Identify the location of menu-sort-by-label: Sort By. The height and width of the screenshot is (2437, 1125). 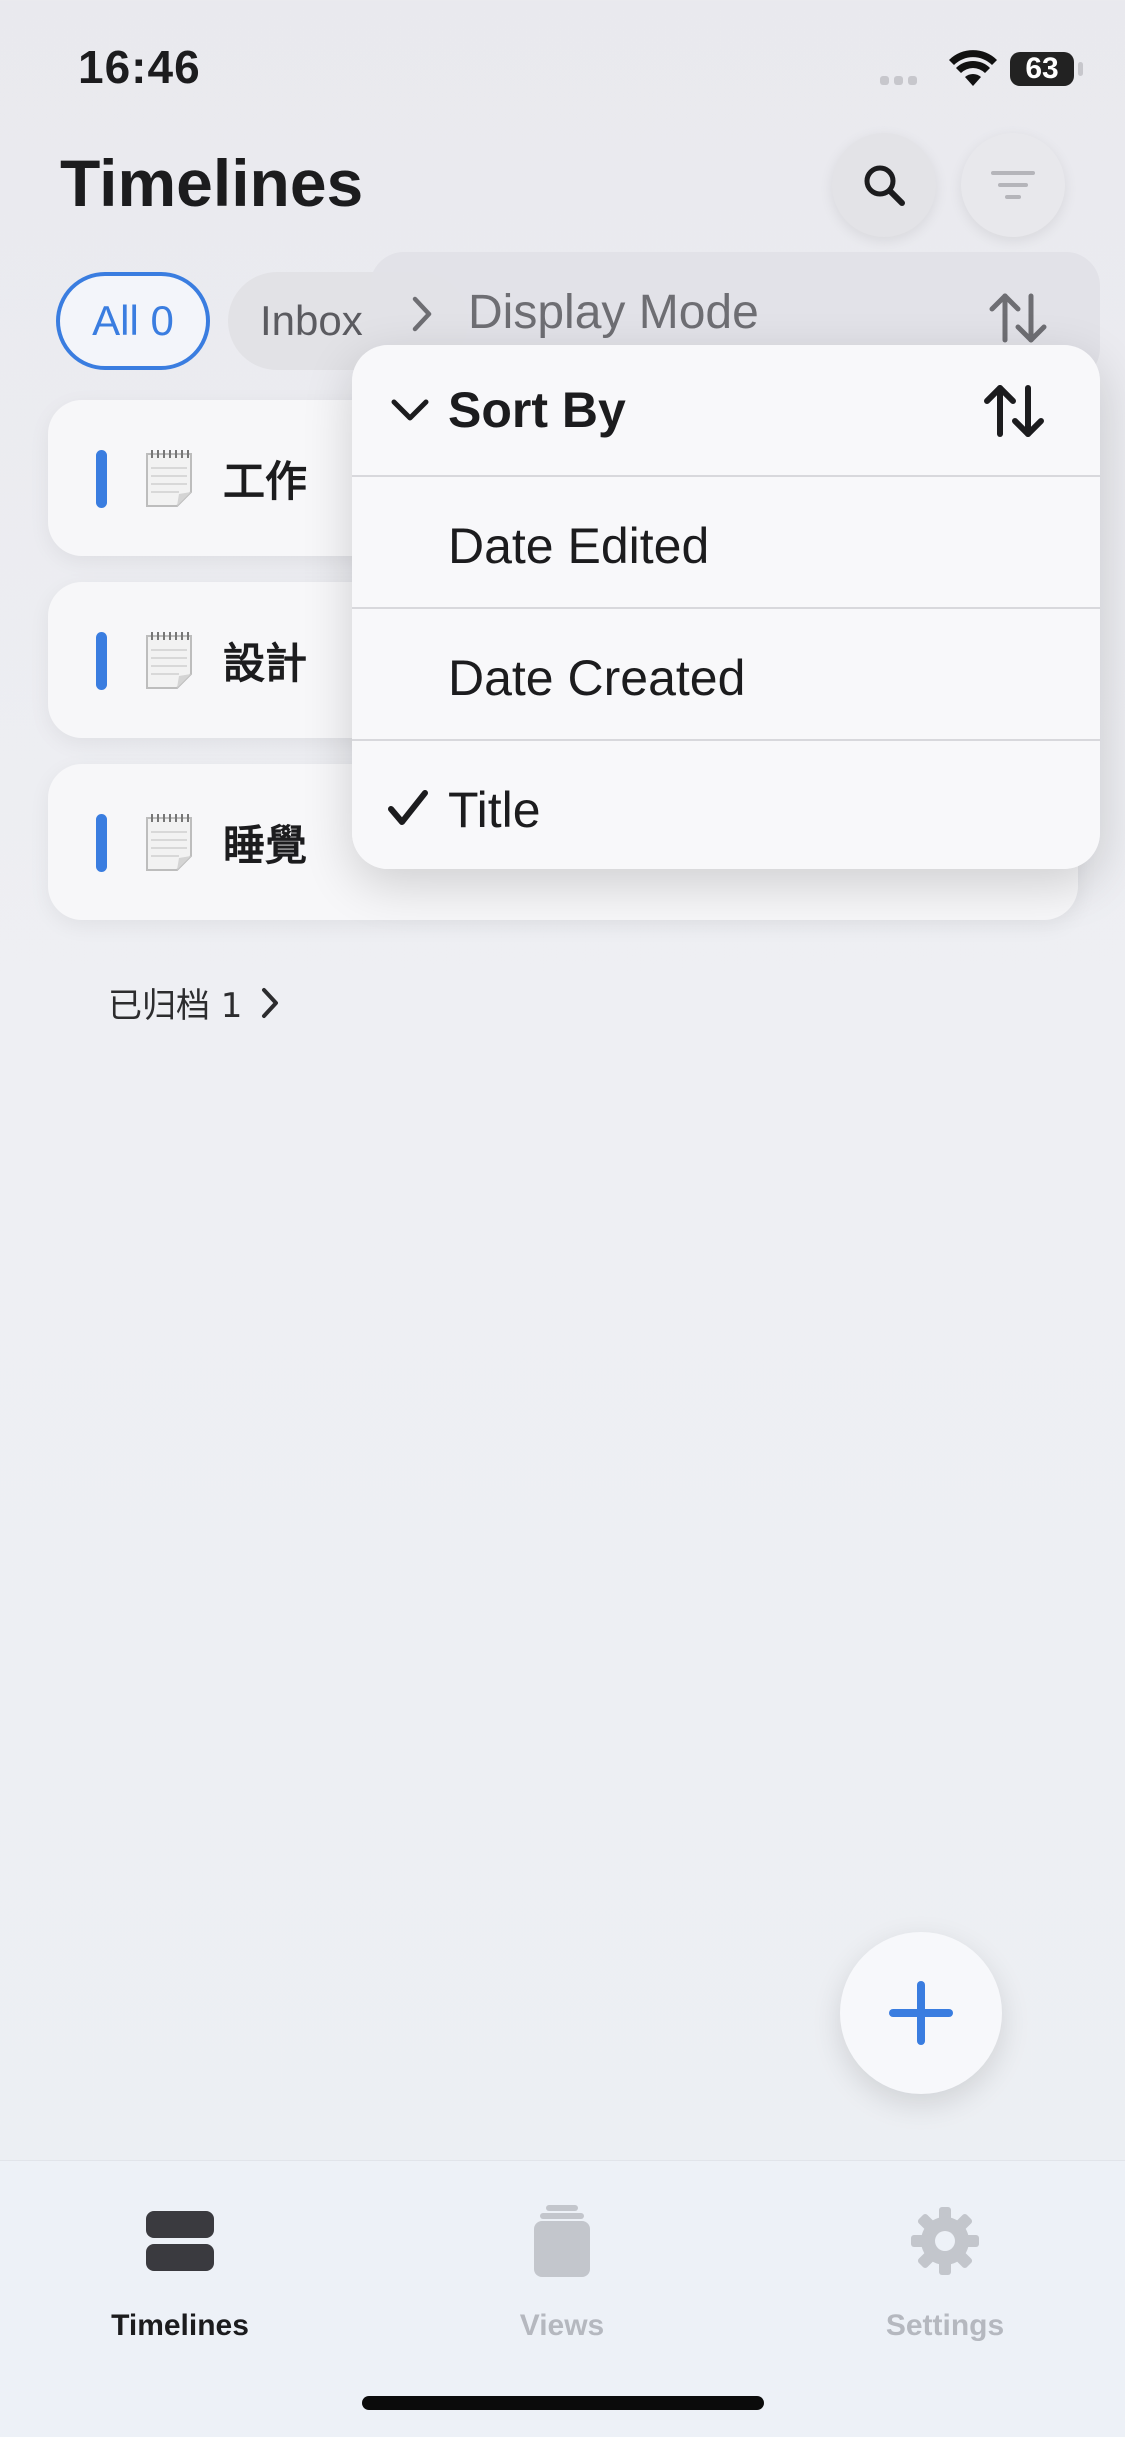
(537, 410).